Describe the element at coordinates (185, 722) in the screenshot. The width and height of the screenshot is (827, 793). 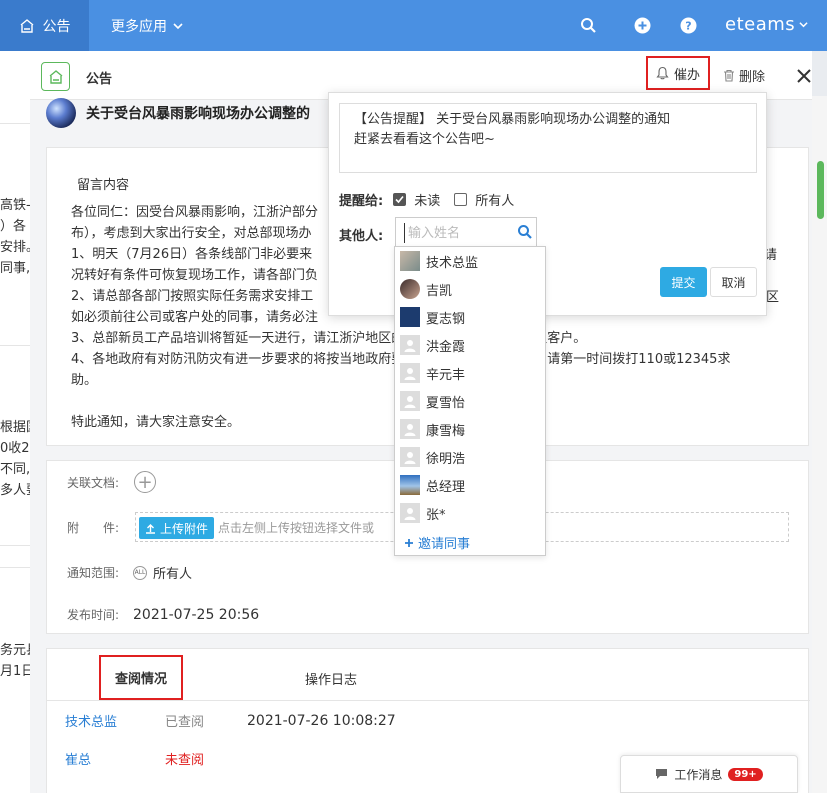
I see `read-status: 已查阅` at that location.